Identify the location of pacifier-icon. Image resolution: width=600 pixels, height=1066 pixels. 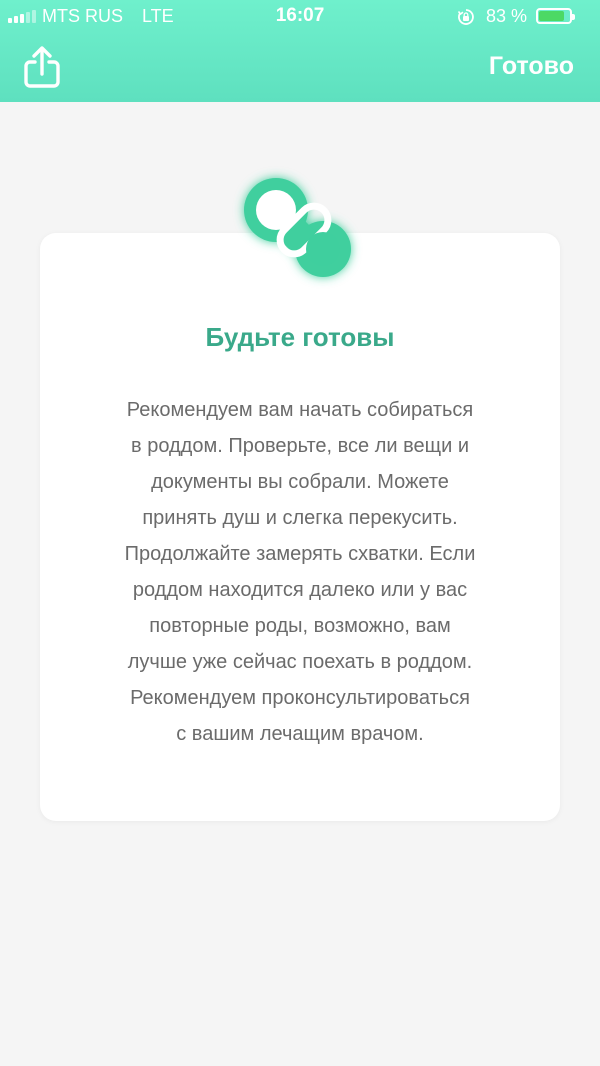
(297, 227).